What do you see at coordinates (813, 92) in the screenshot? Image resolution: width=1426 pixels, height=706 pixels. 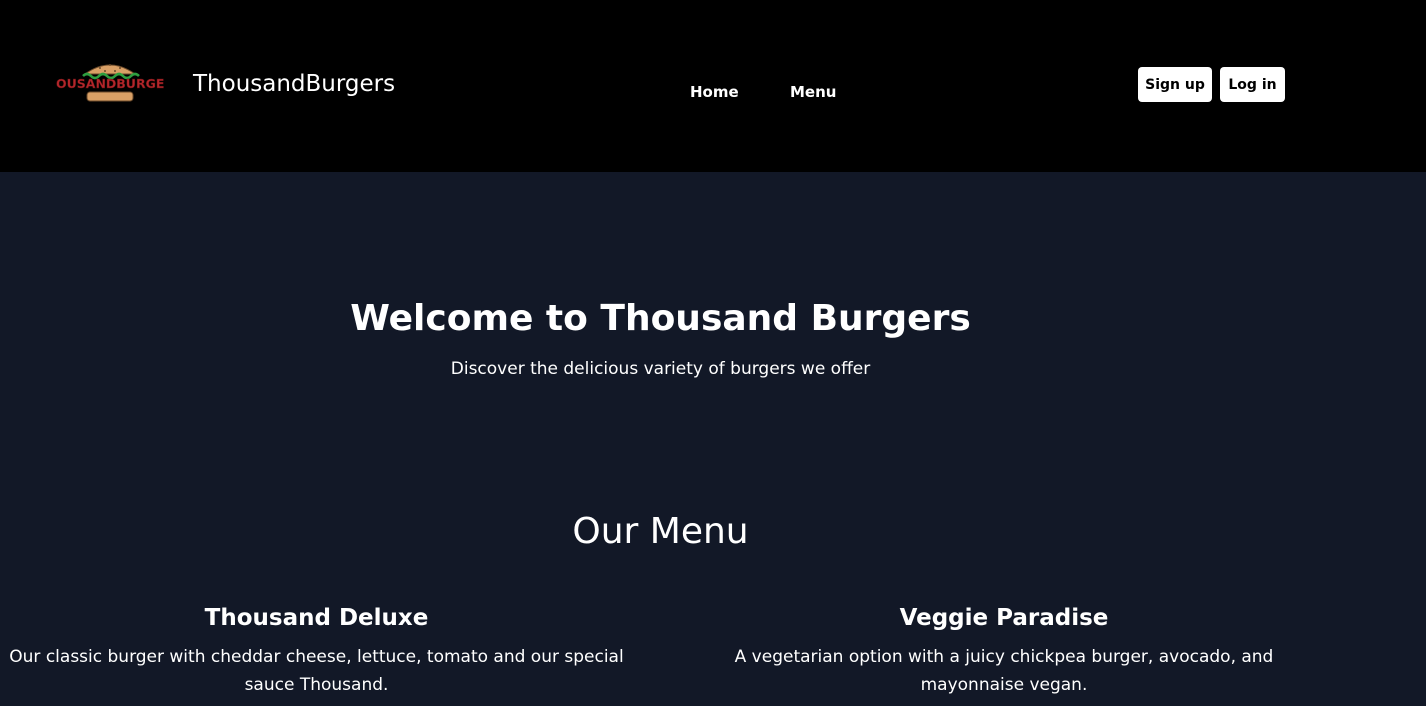 I see `nav-menu-link: Menu` at bounding box center [813, 92].